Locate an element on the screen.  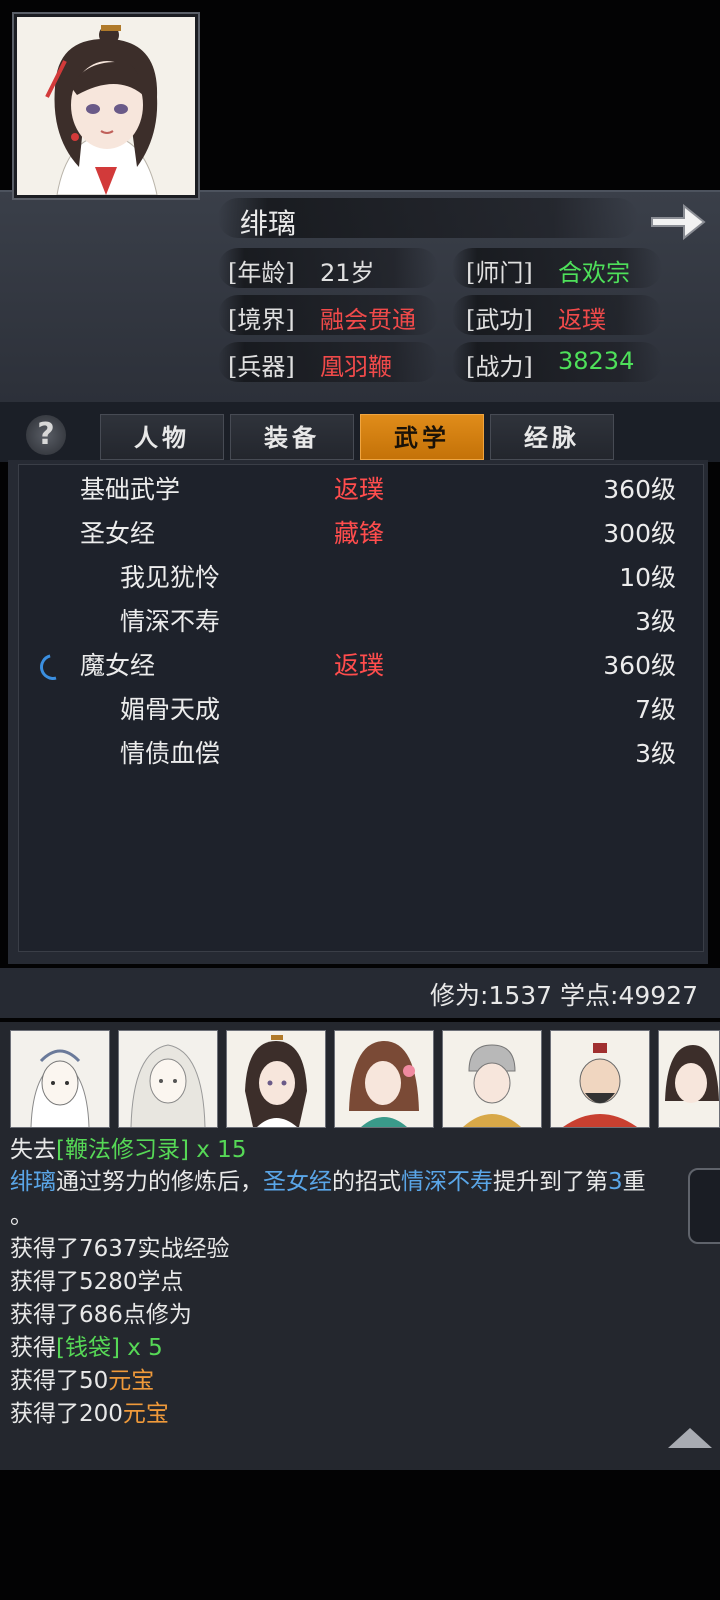
character-link: 绯璃 is located at coordinates (33, 1182).